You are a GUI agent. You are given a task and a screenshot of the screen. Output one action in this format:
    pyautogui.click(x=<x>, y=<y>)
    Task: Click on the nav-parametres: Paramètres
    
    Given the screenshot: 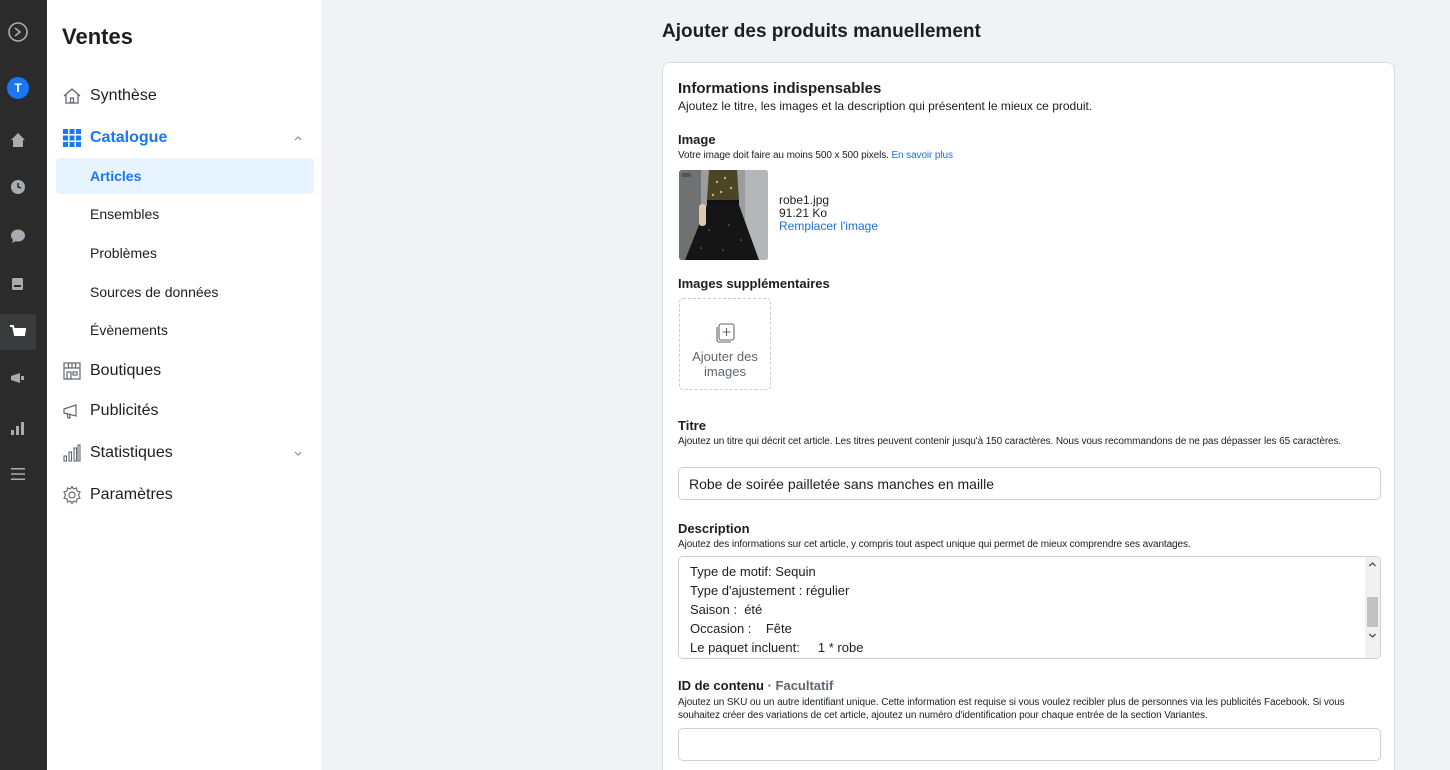 What is the action you would take?
    pyautogui.click(x=187, y=495)
    